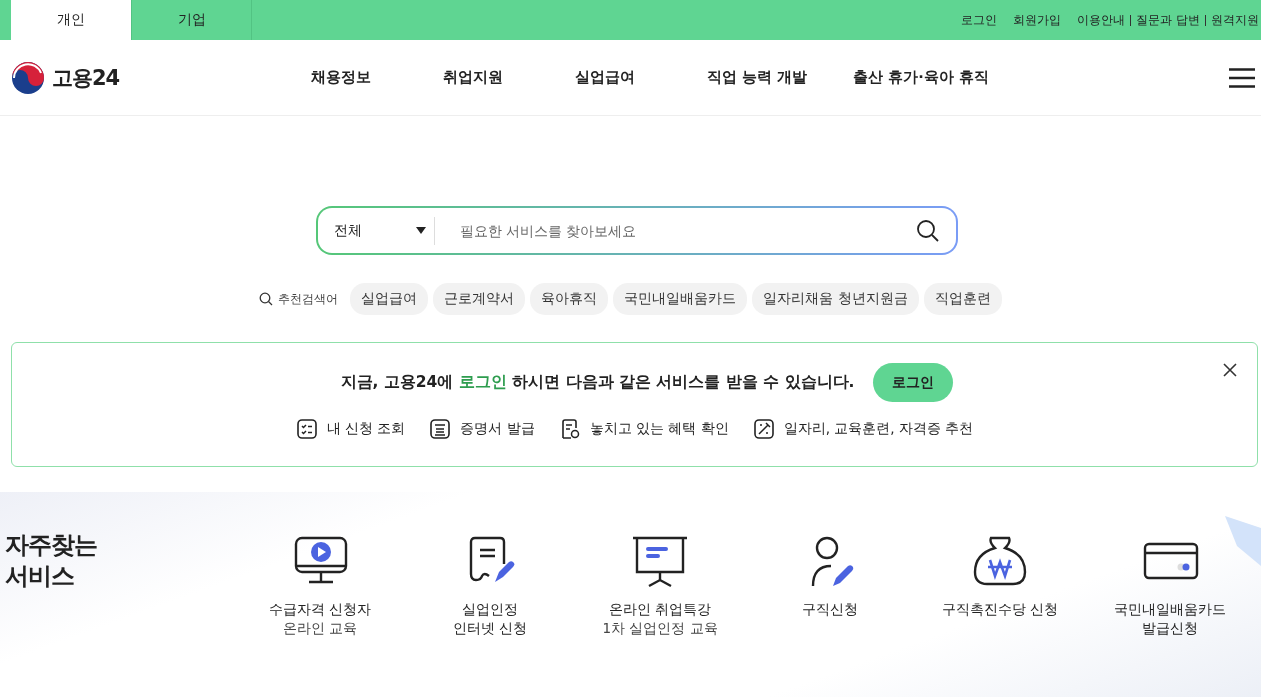 The height and width of the screenshot is (697, 1261). What do you see at coordinates (192, 20) in the screenshot?
I see `account-type-tab: 기업` at bounding box center [192, 20].